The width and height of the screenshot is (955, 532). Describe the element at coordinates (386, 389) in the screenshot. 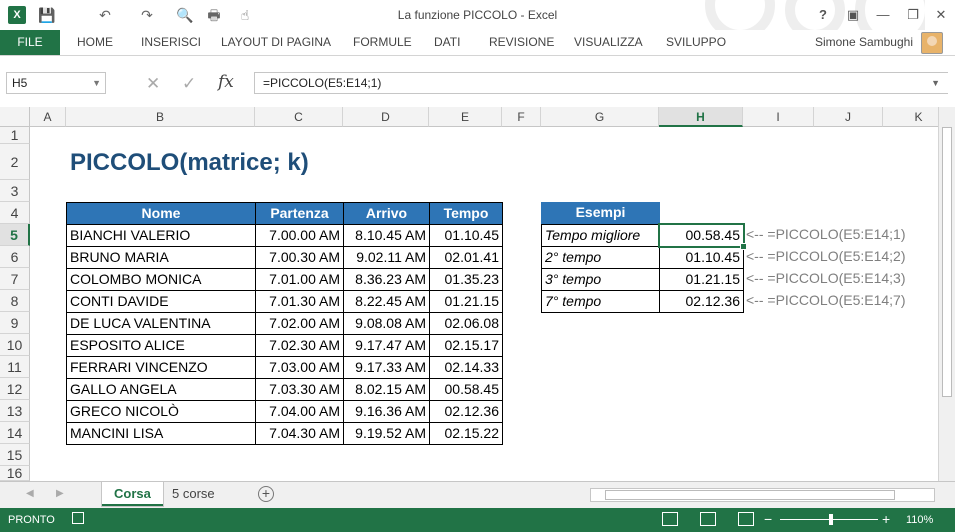

I see `table-cell: 8.02.15 AM` at that location.